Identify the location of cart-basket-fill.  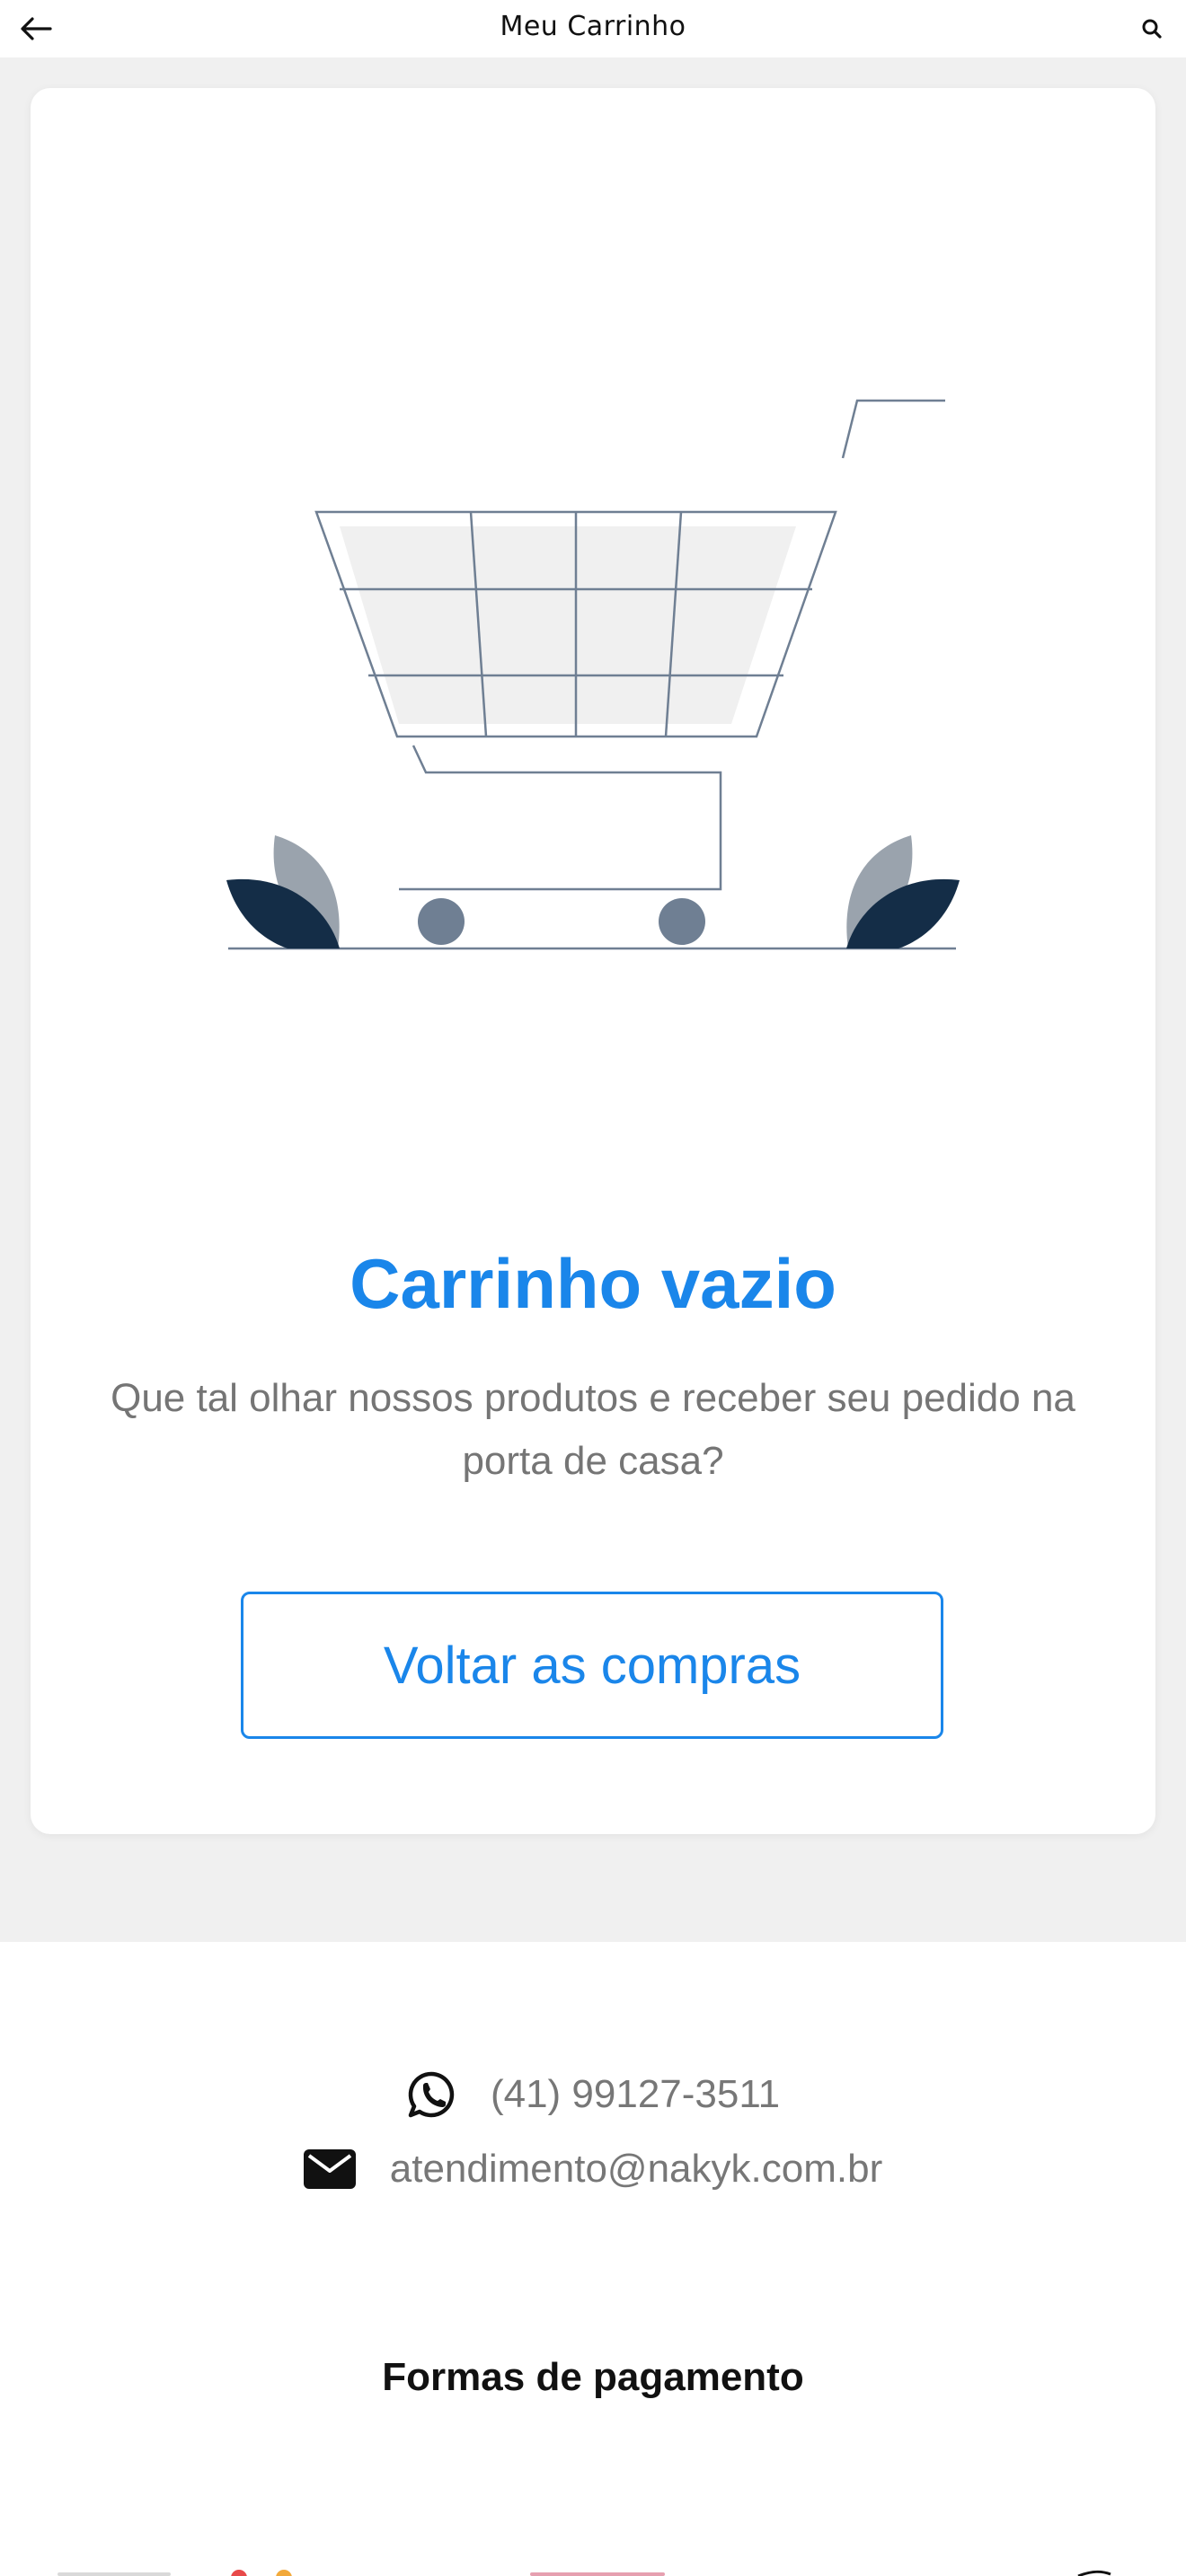
(568, 625).